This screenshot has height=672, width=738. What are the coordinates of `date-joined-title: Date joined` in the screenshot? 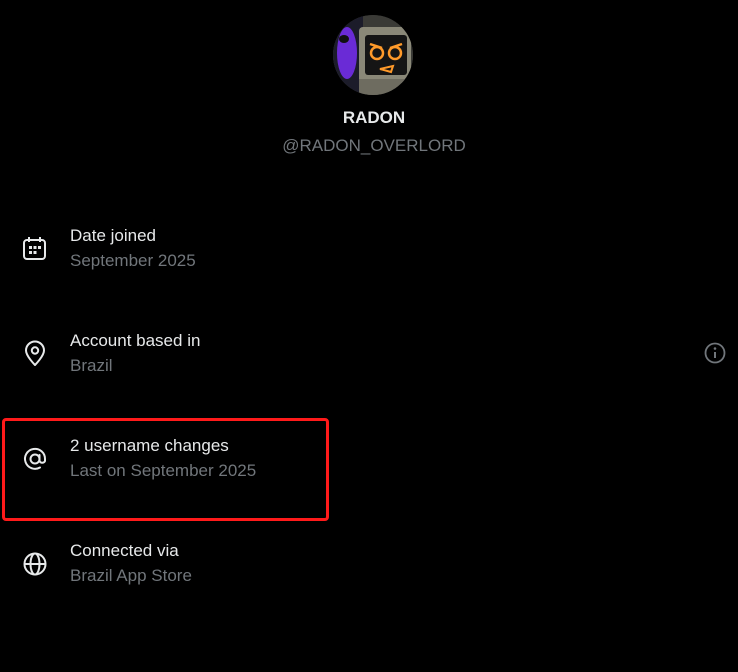 It's located at (113, 235).